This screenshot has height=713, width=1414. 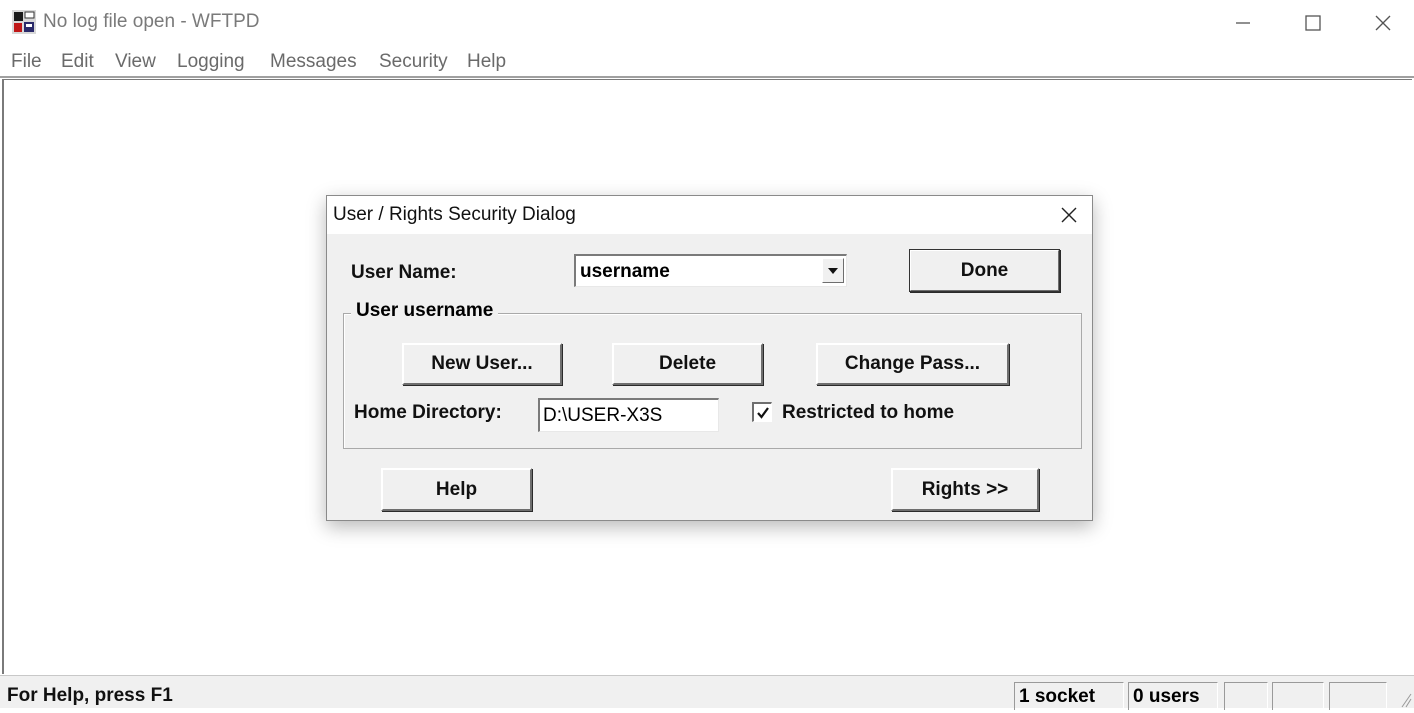 What do you see at coordinates (77, 62) in the screenshot?
I see `menu-edit: Edit` at bounding box center [77, 62].